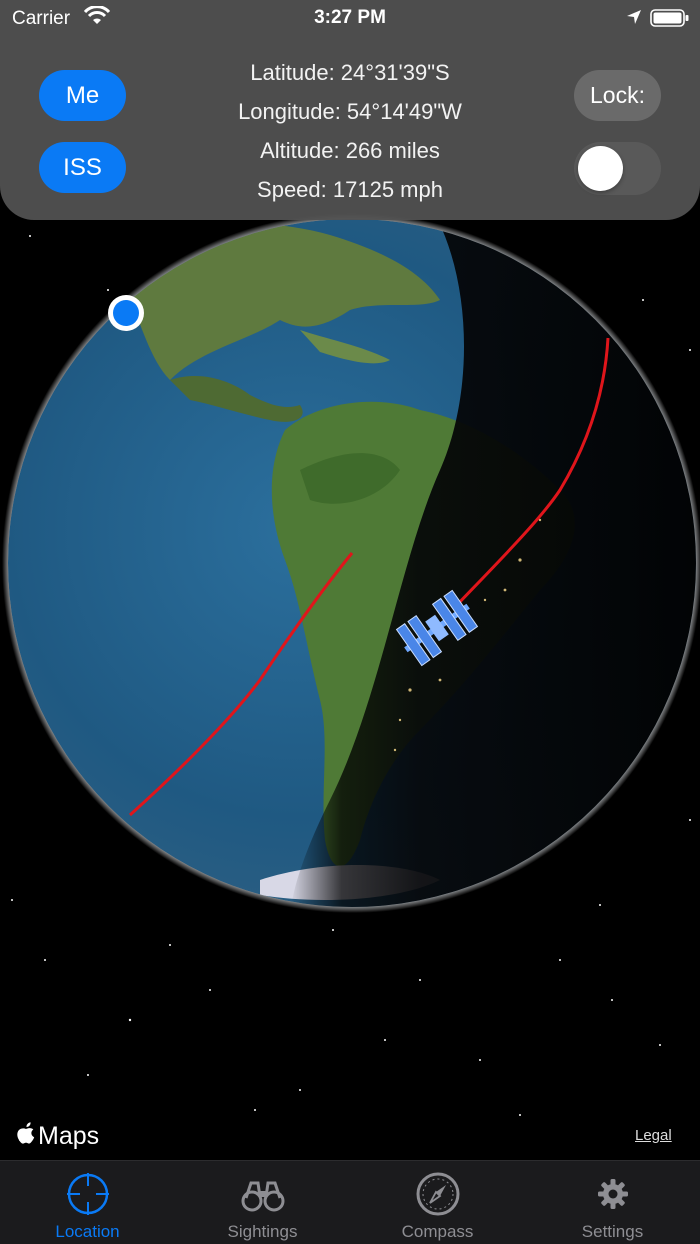 Image resolution: width=700 pixels, height=1244 pixels. I want to click on lock-label: Lock:, so click(617, 95).